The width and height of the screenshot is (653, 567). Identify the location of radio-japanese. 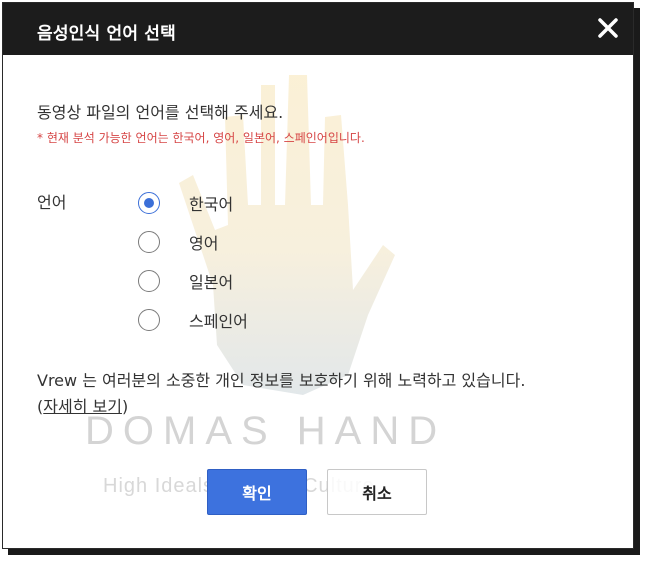
(149, 280).